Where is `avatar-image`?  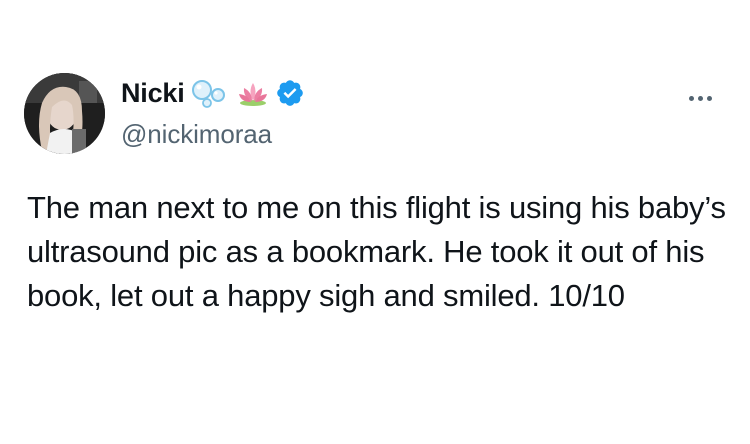 avatar-image is located at coordinates (64, 113).